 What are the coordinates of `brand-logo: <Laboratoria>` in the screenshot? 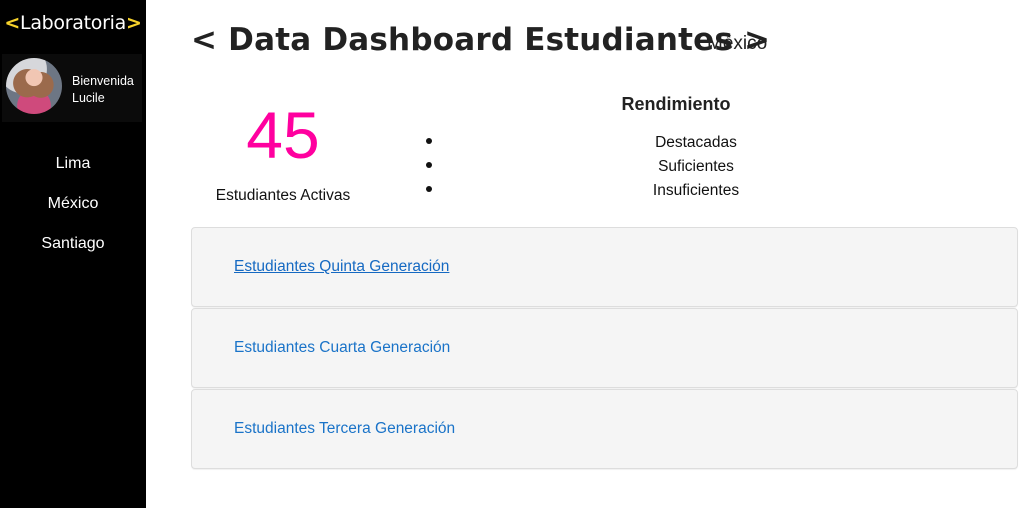 It's located at (73, 23).